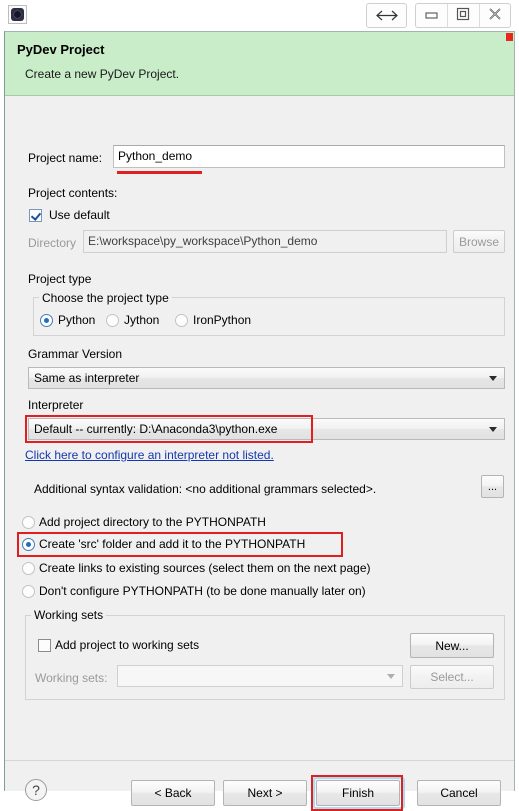 The width and height of the screenshot is (519, 811). I want to click on project-contents-label: Project contents:, so click(73, 193).